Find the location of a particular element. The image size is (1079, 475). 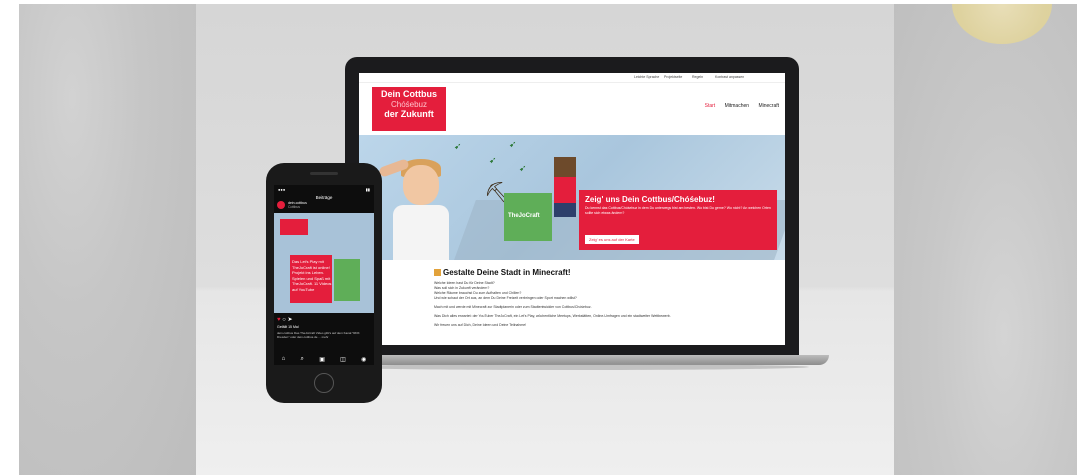

topbar-link: Regeln is located at coordinates (697, 77).